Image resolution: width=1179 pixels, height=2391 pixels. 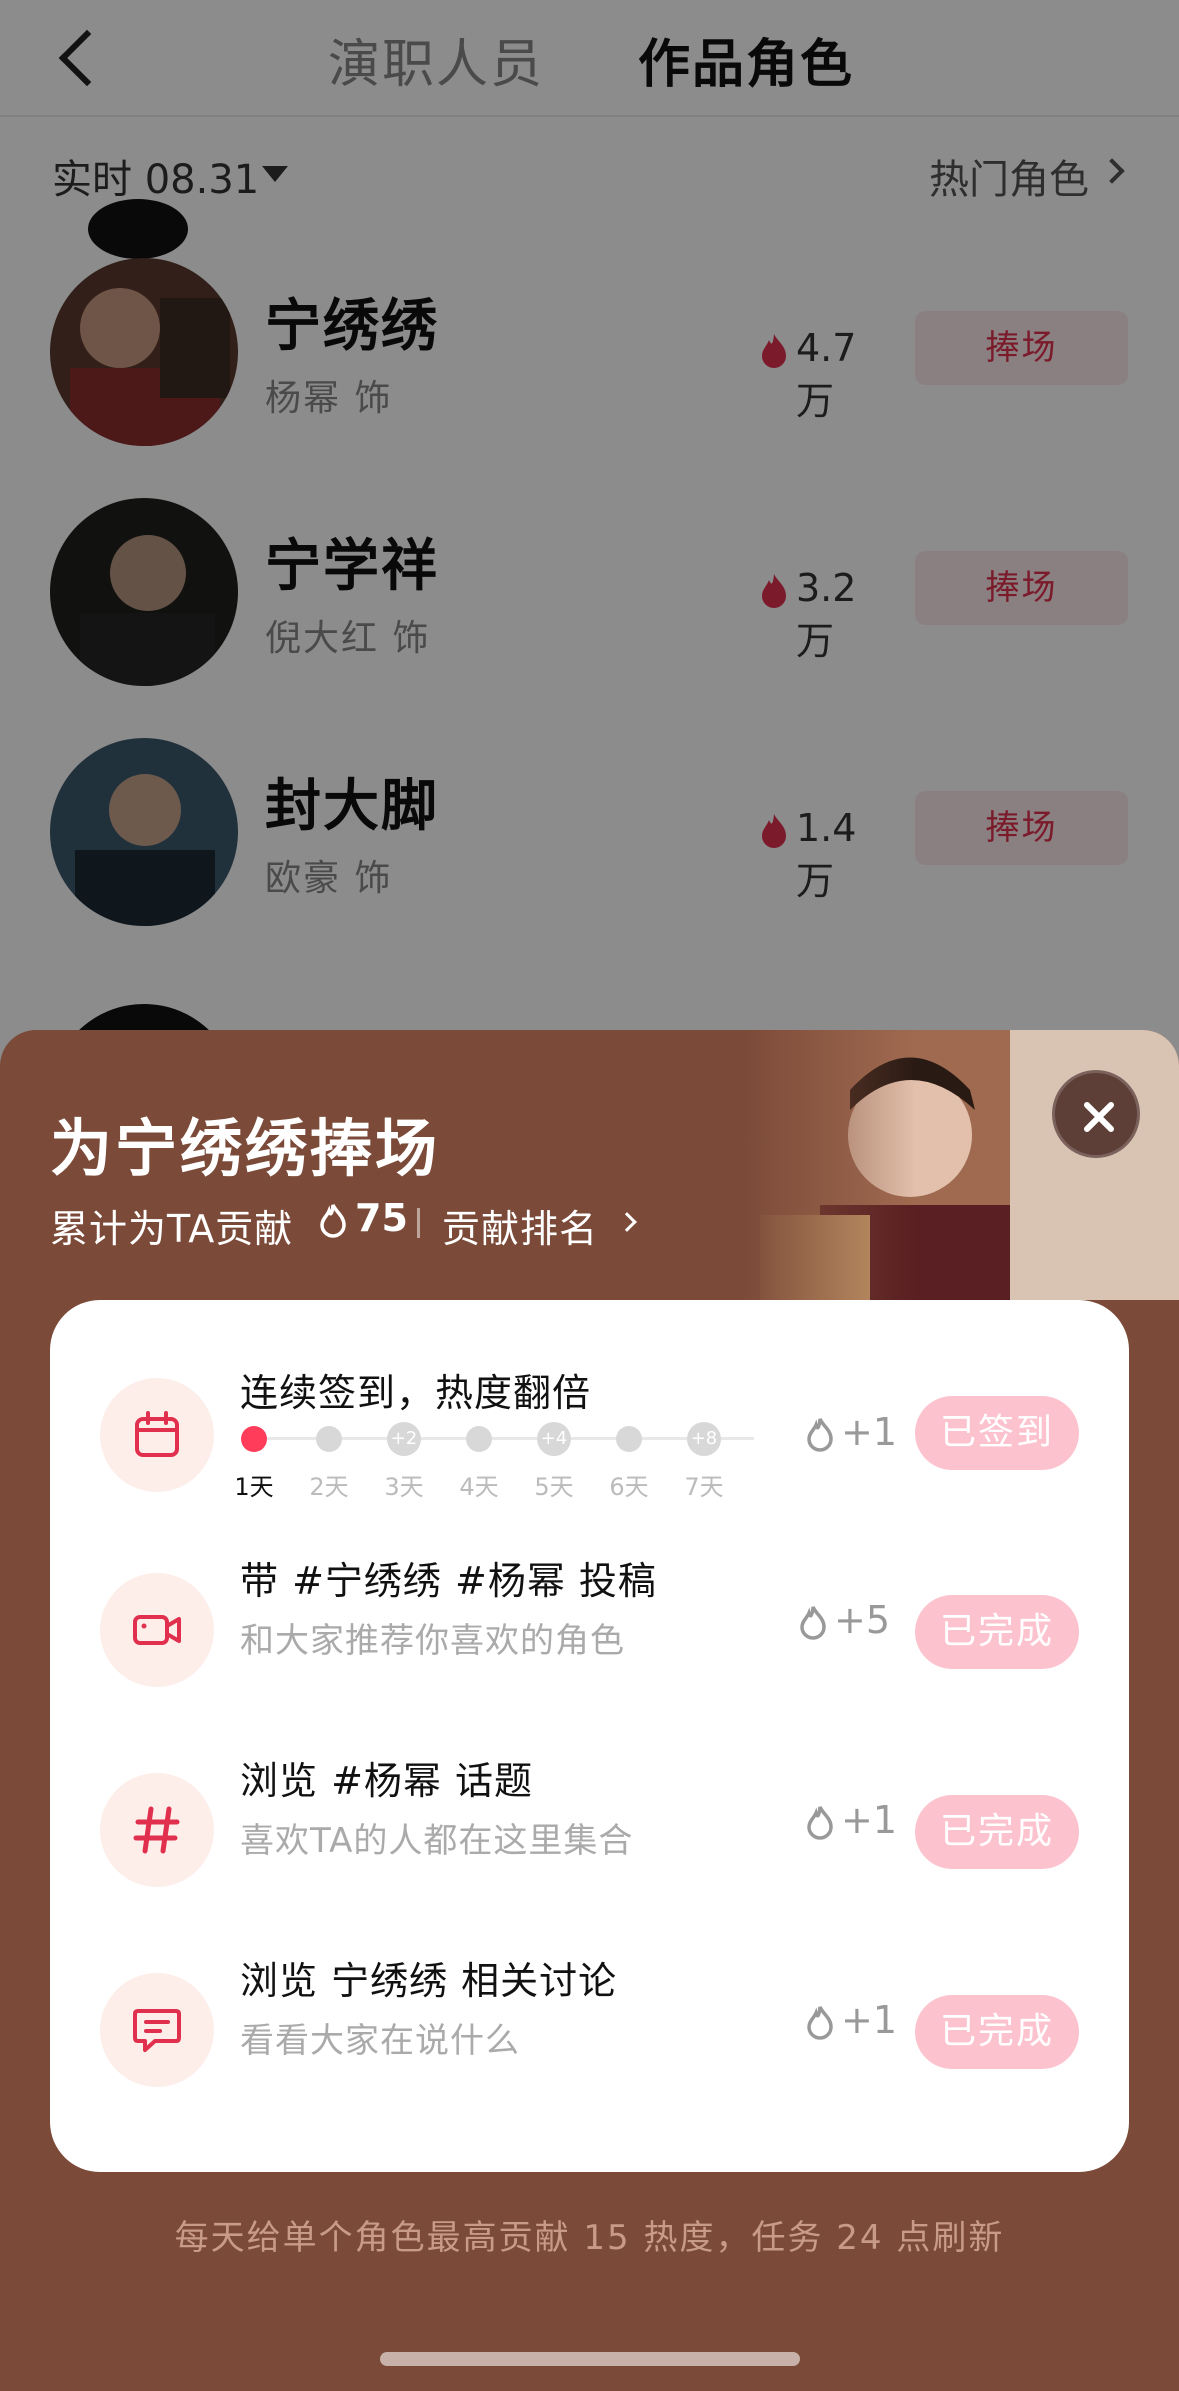 I want to click on hashtag-icon, so click(x=156, y=1830).